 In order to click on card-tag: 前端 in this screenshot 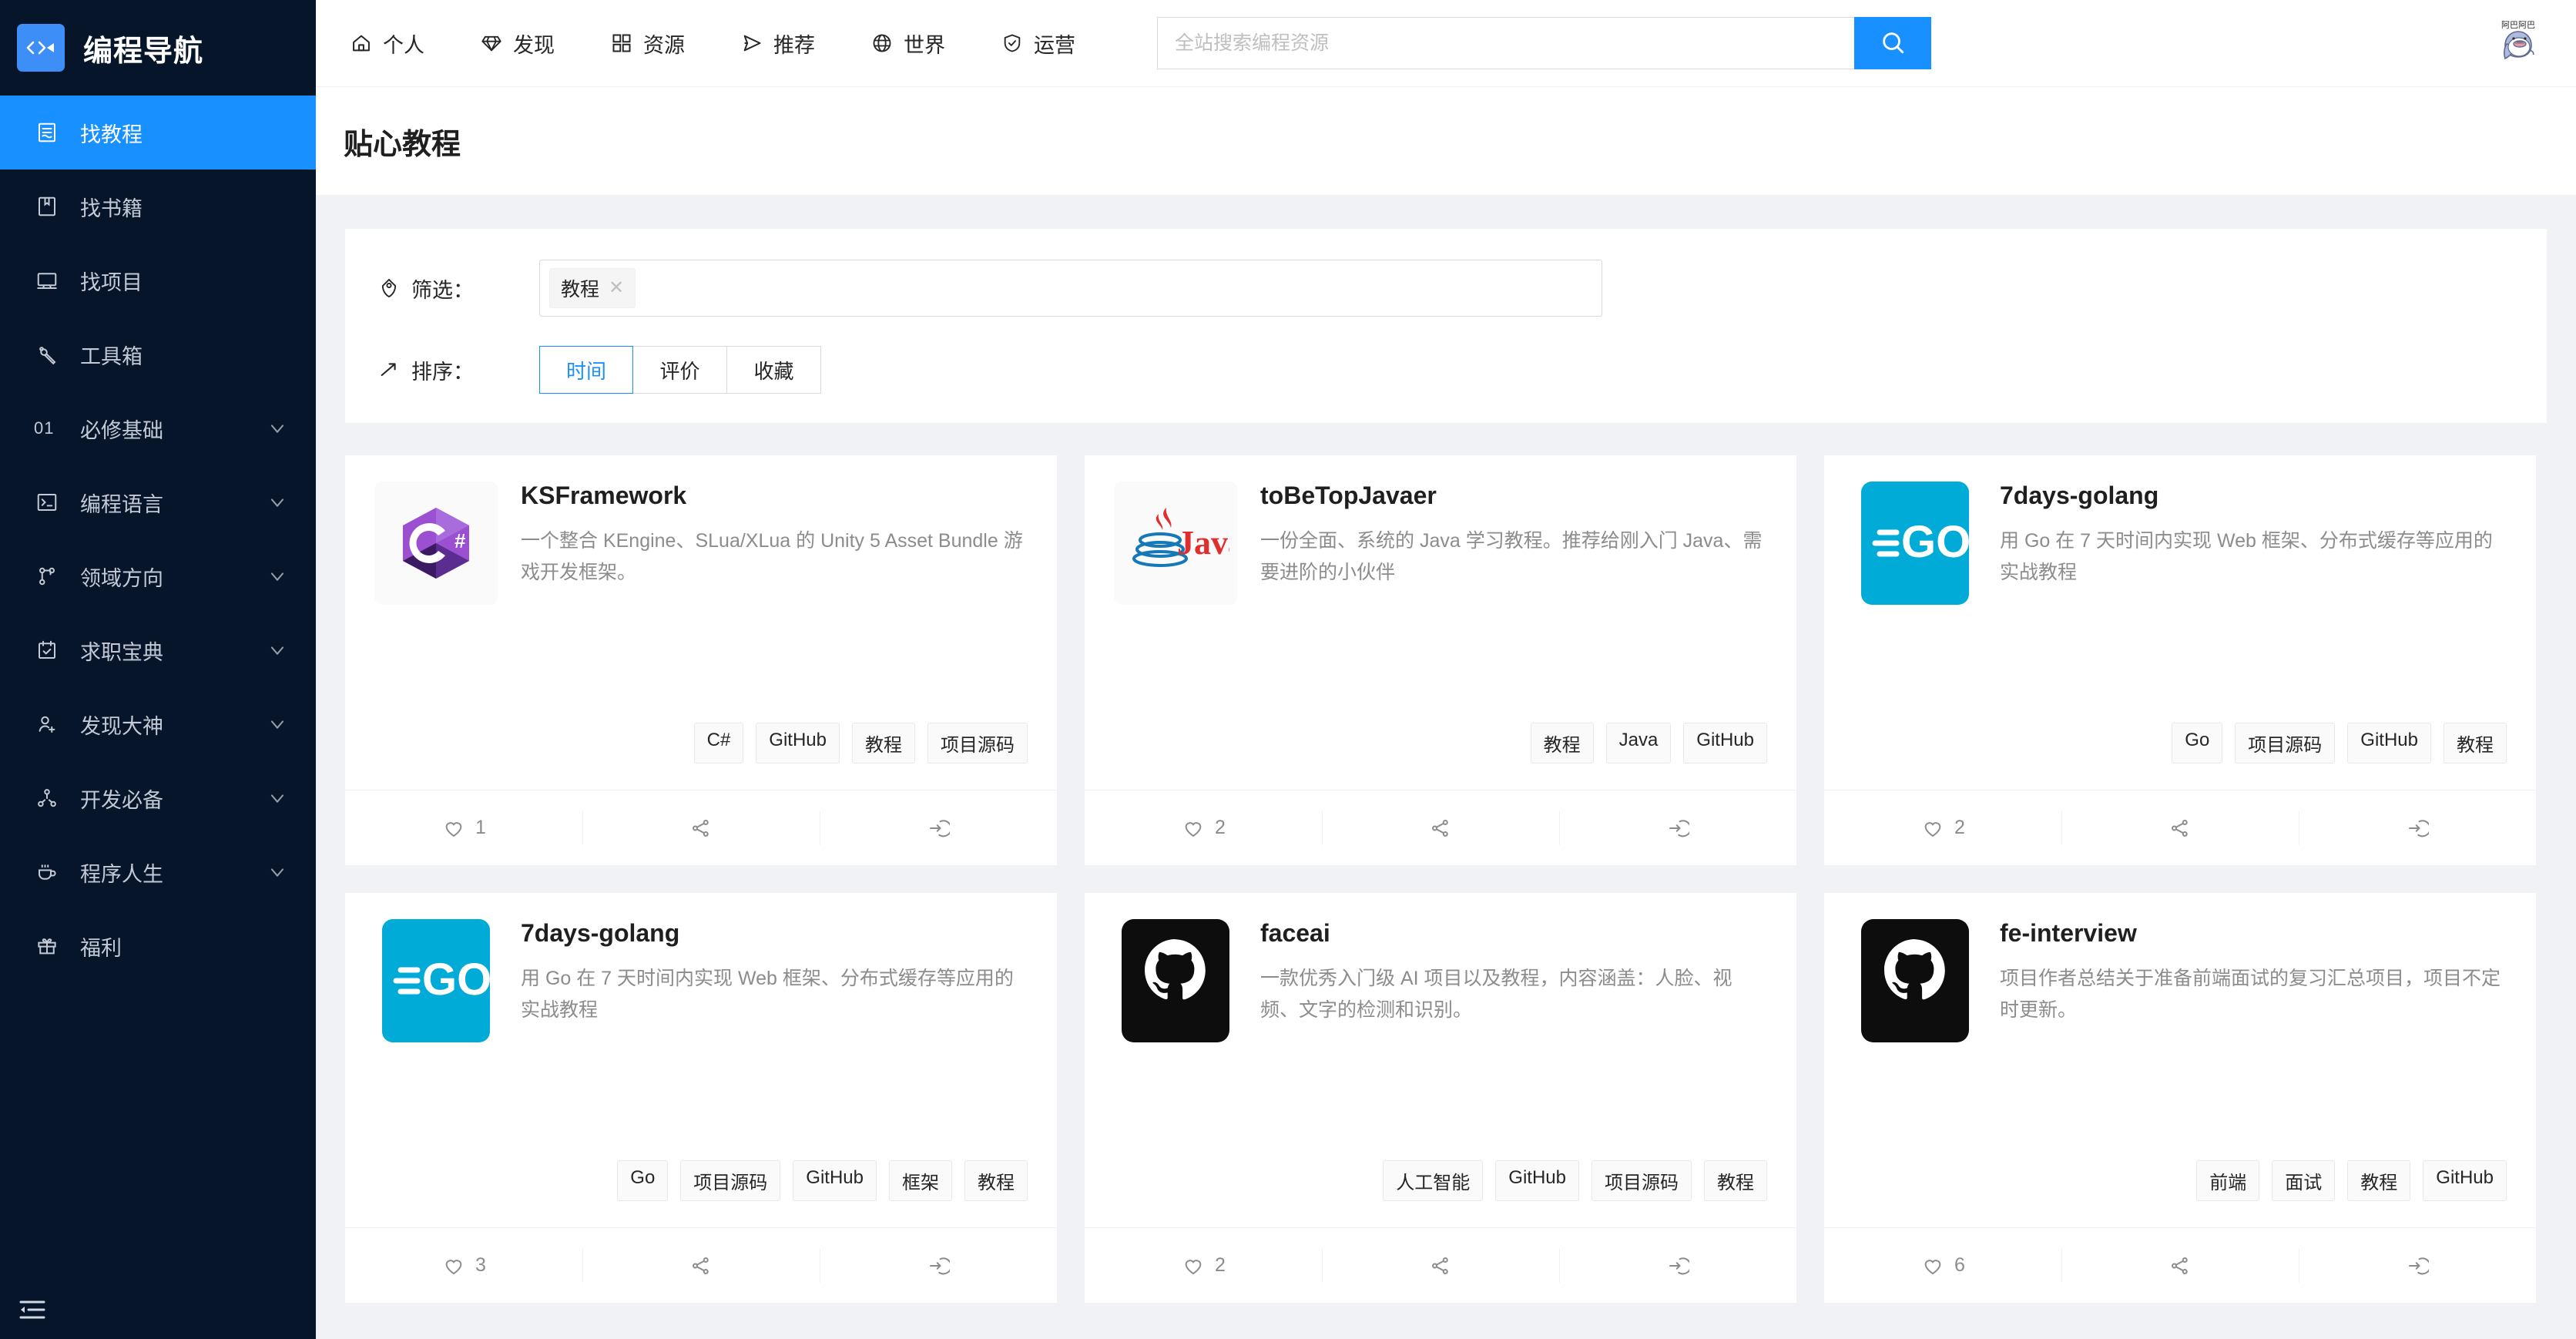, I will do `click(2228, 1180)`.